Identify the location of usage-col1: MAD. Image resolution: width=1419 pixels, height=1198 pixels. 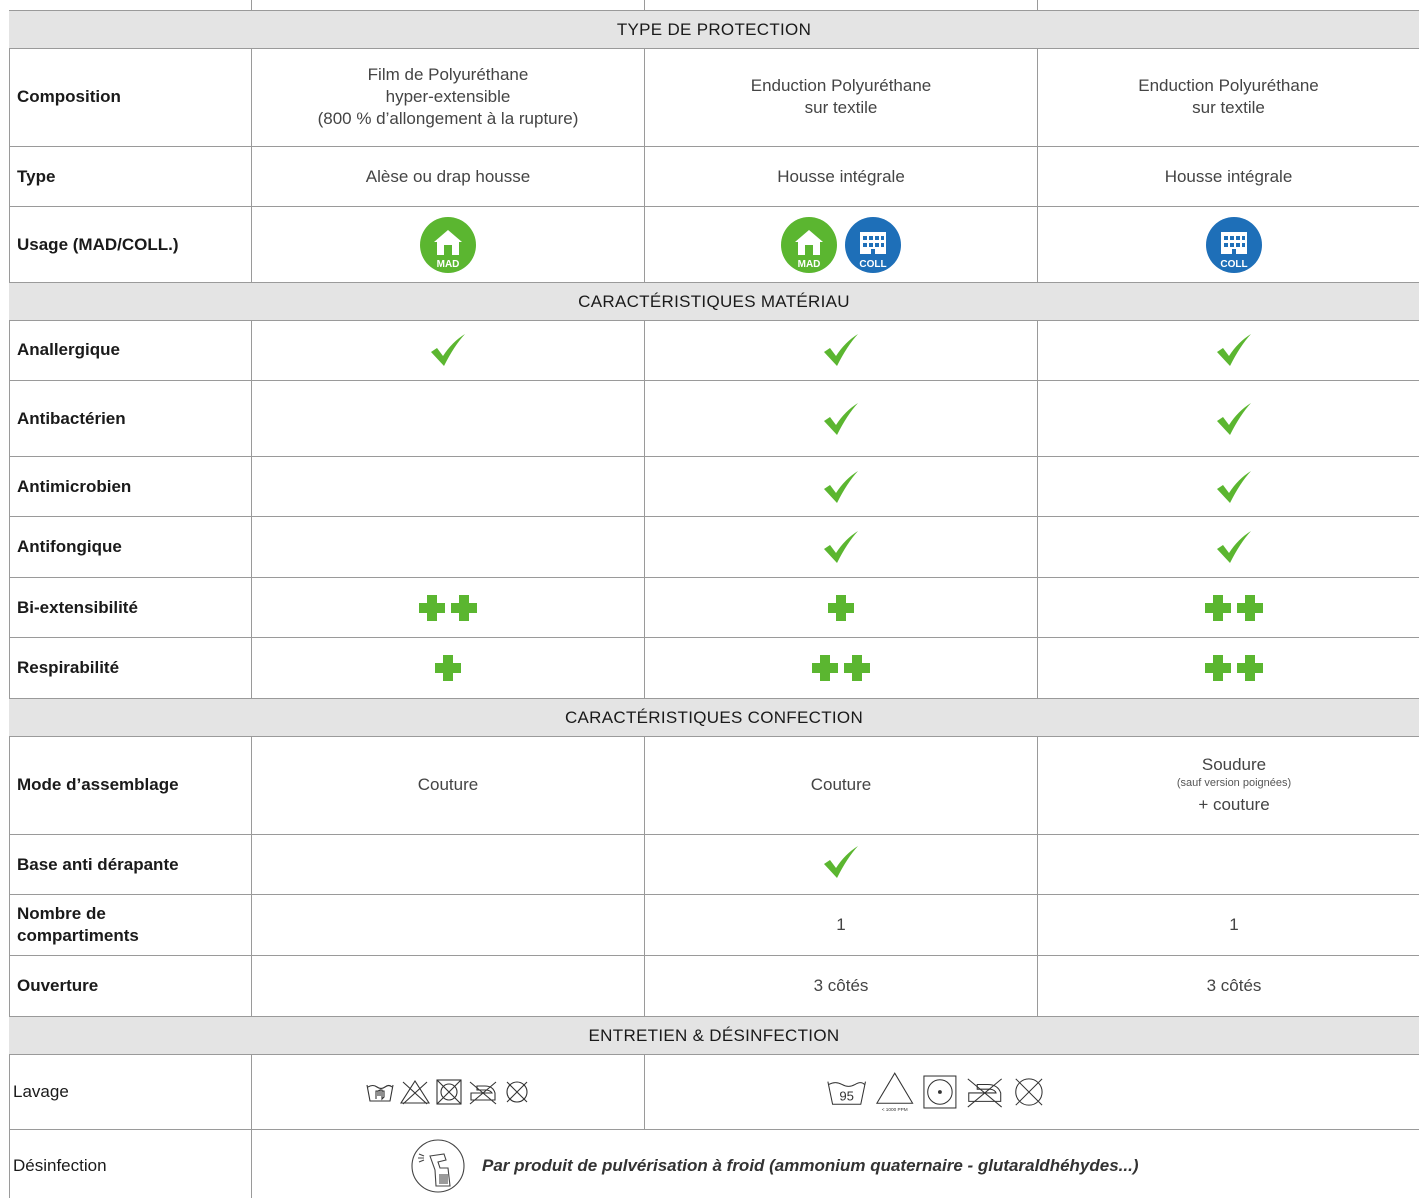
(448, 244).